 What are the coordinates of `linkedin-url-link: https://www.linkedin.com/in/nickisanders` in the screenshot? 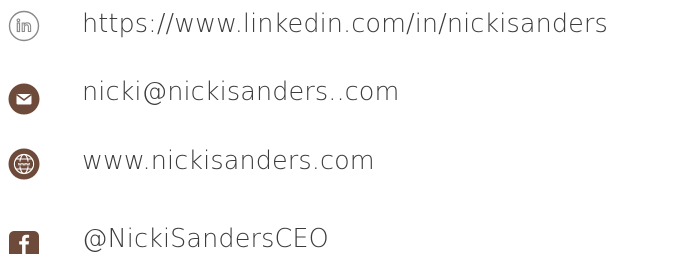 It's located at (345, 24).